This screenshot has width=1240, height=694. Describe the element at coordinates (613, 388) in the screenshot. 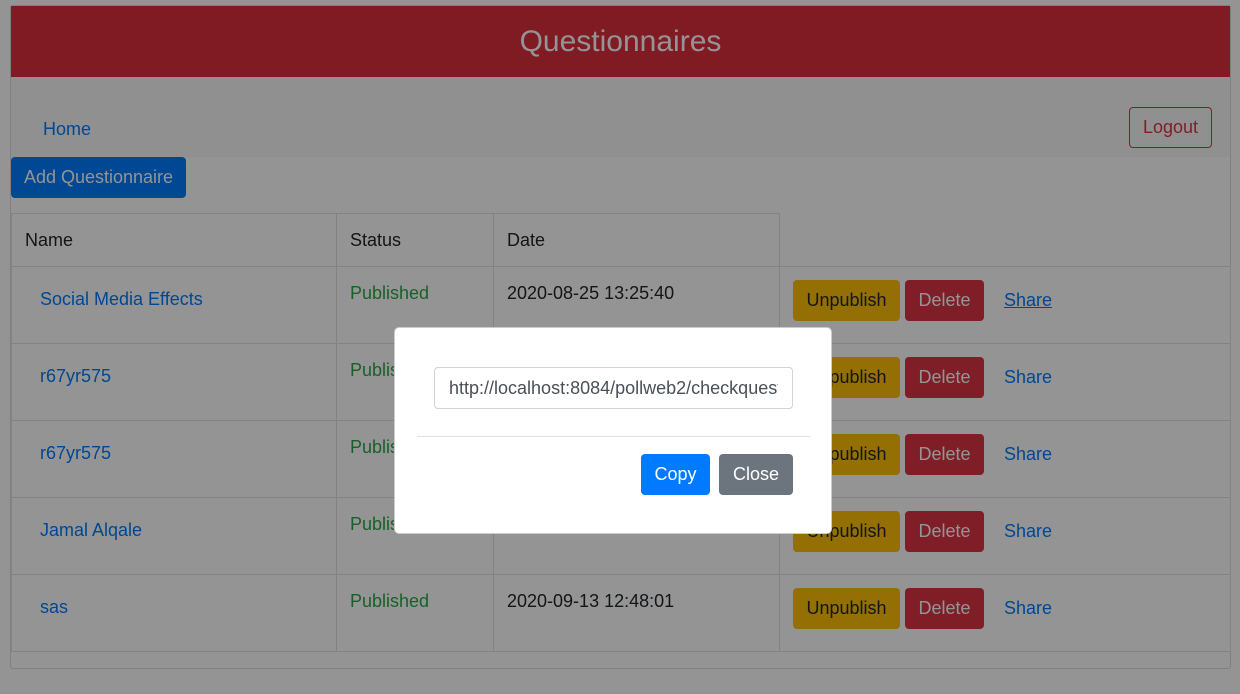

I see `share-link-input` at that location.